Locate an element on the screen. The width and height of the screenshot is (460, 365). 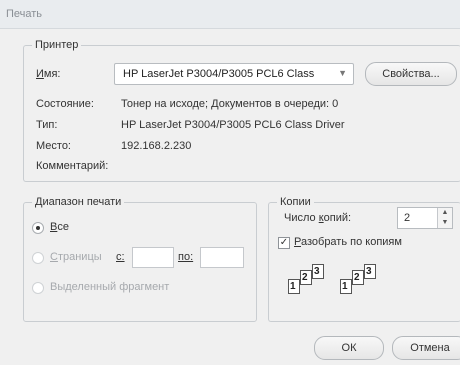
copies-count-stepper: 2 ▲ ▼ is located at coordinates (425, 218).